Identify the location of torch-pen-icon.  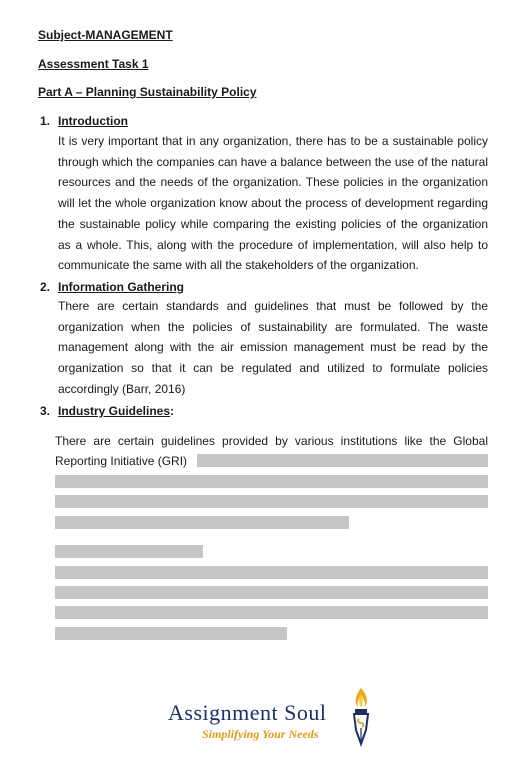
(361, 717).